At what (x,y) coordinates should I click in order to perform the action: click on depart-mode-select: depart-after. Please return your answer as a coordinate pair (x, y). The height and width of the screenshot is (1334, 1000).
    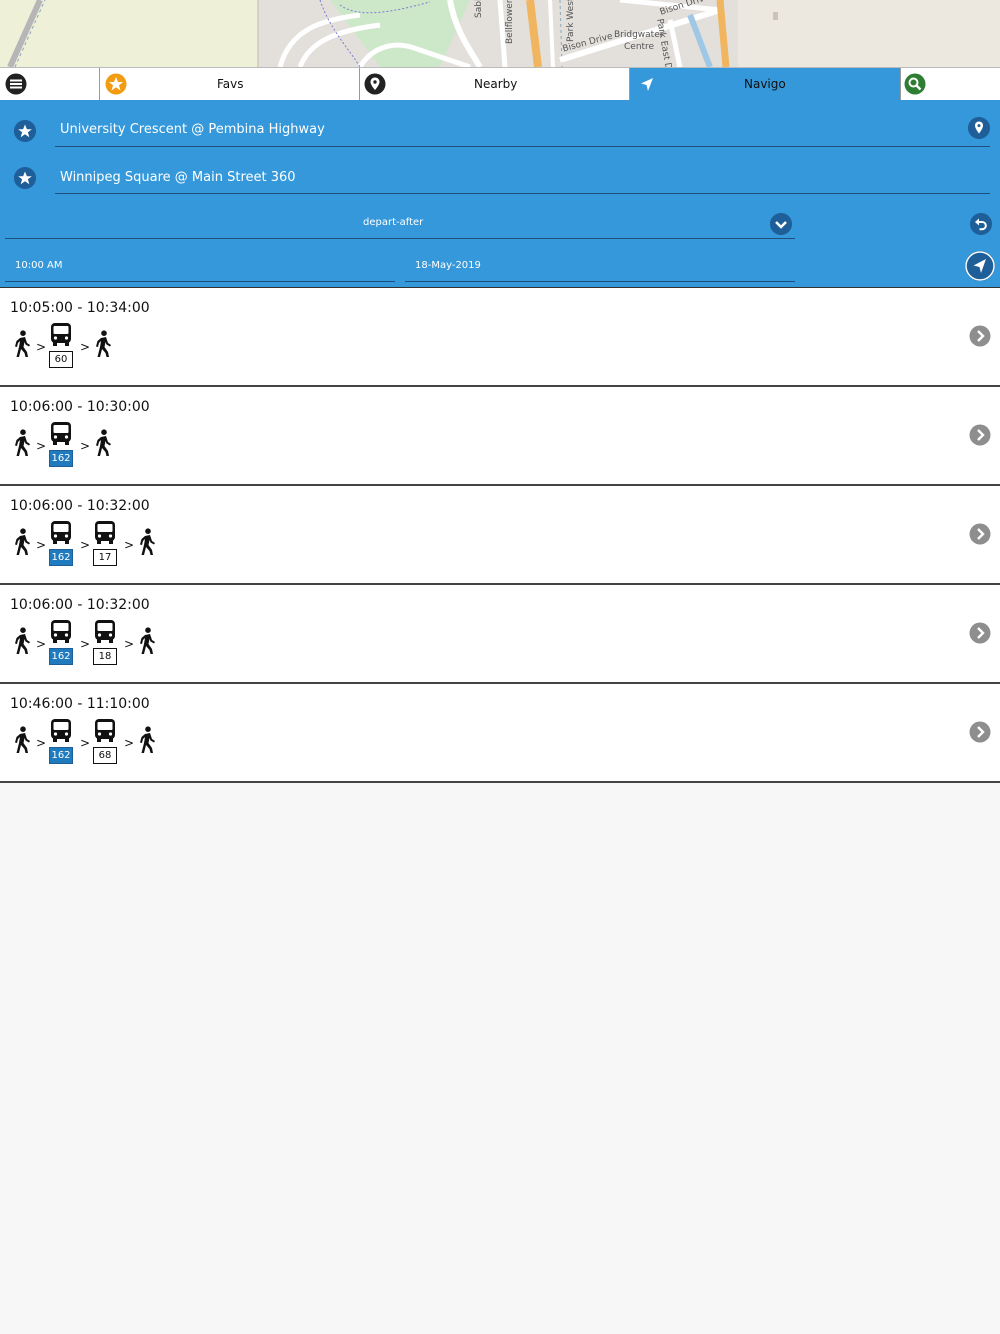
    Looking at the image, I should click on (400, 224).